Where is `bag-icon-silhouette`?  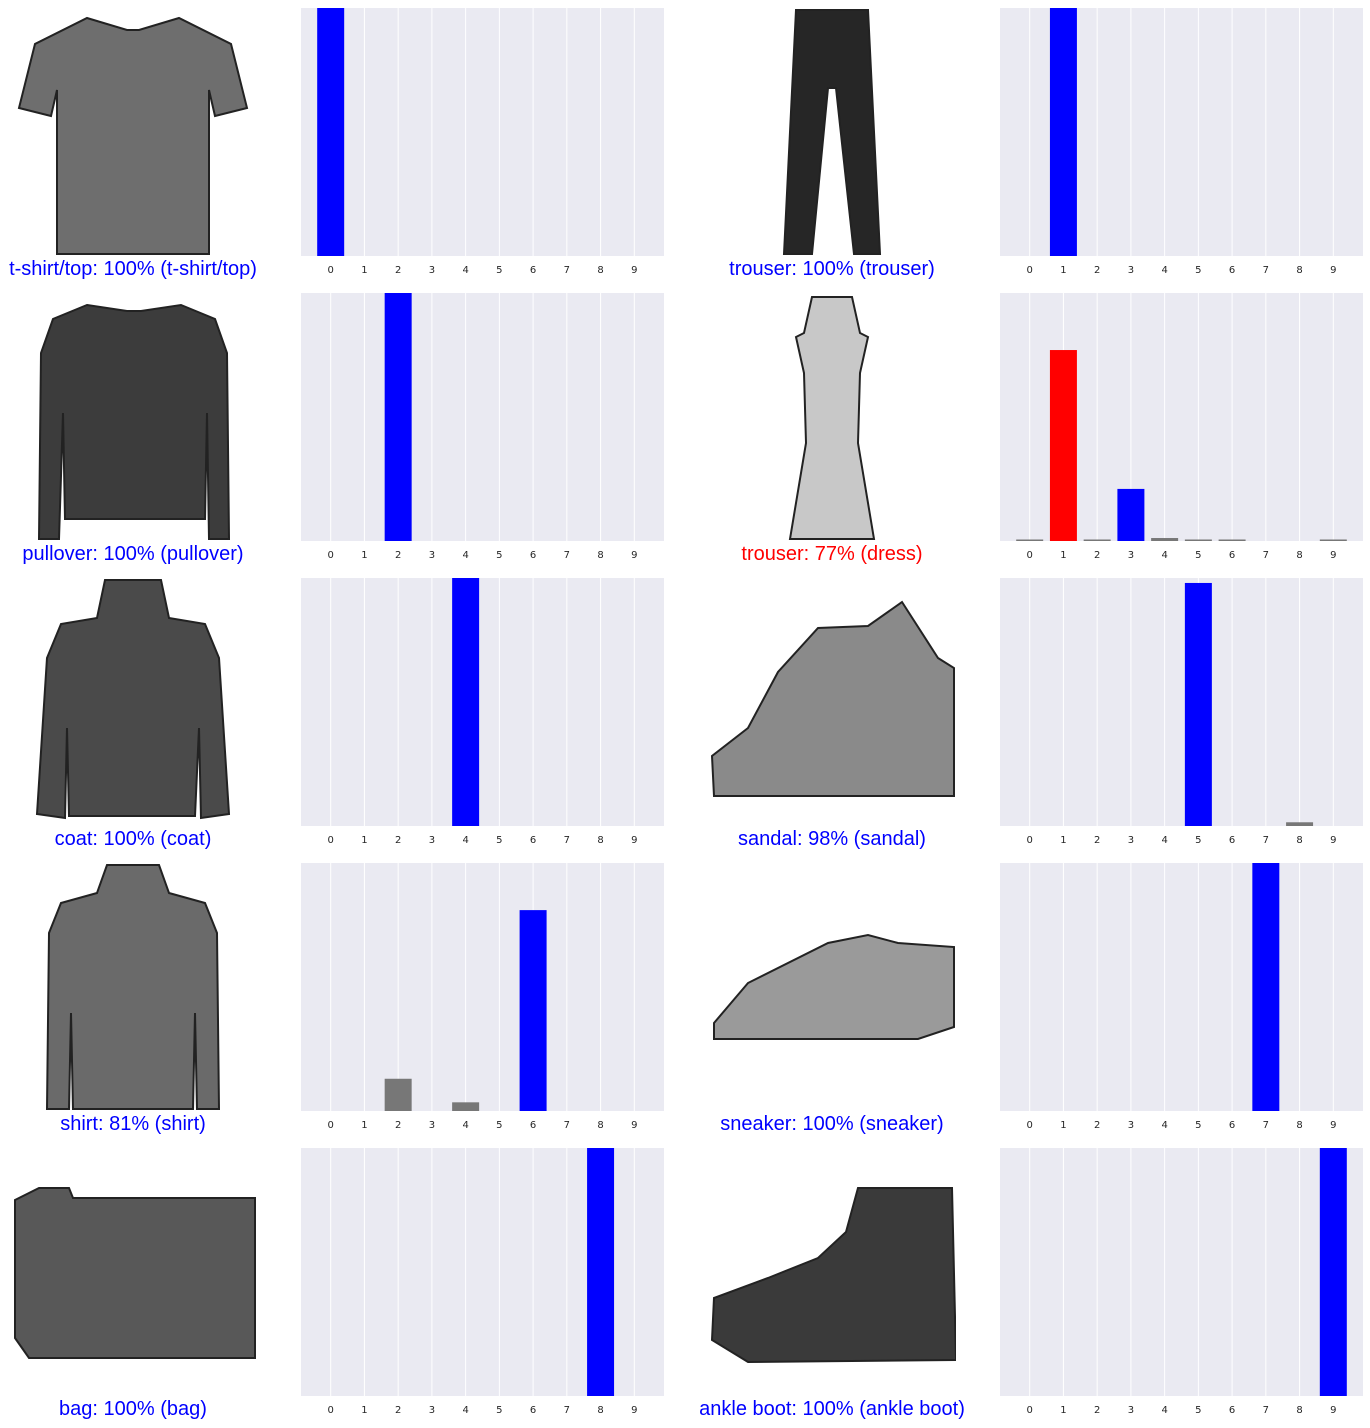
bag-icon-silhouette is located at coordinates (135, 1273).